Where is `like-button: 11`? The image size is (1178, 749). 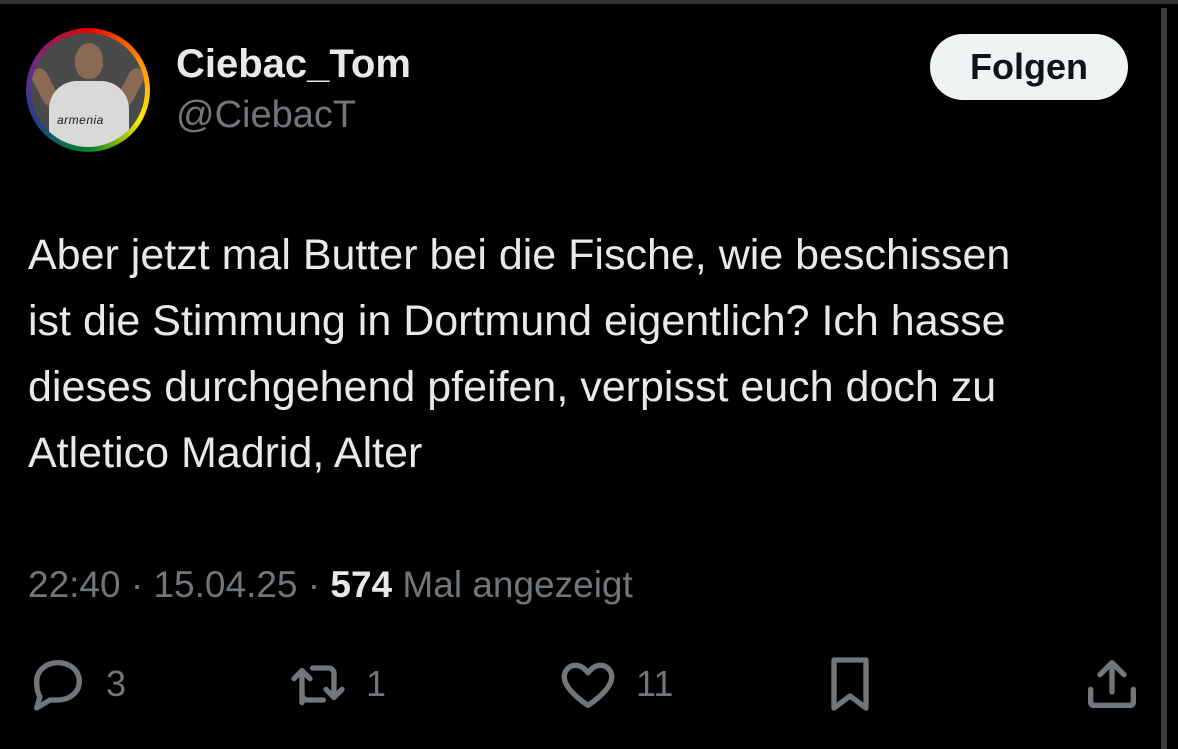 like-button: 11 is located at coordinates (614, 684).